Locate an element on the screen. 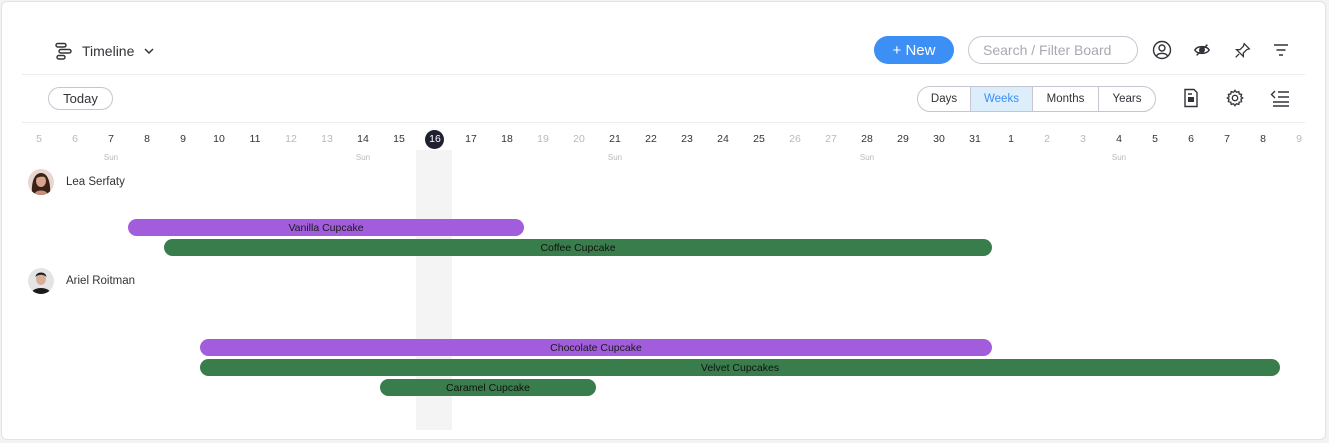 The height and width of the screenshot is (443, 1329). scale-years: Years is located at coordinates (1126, 99).